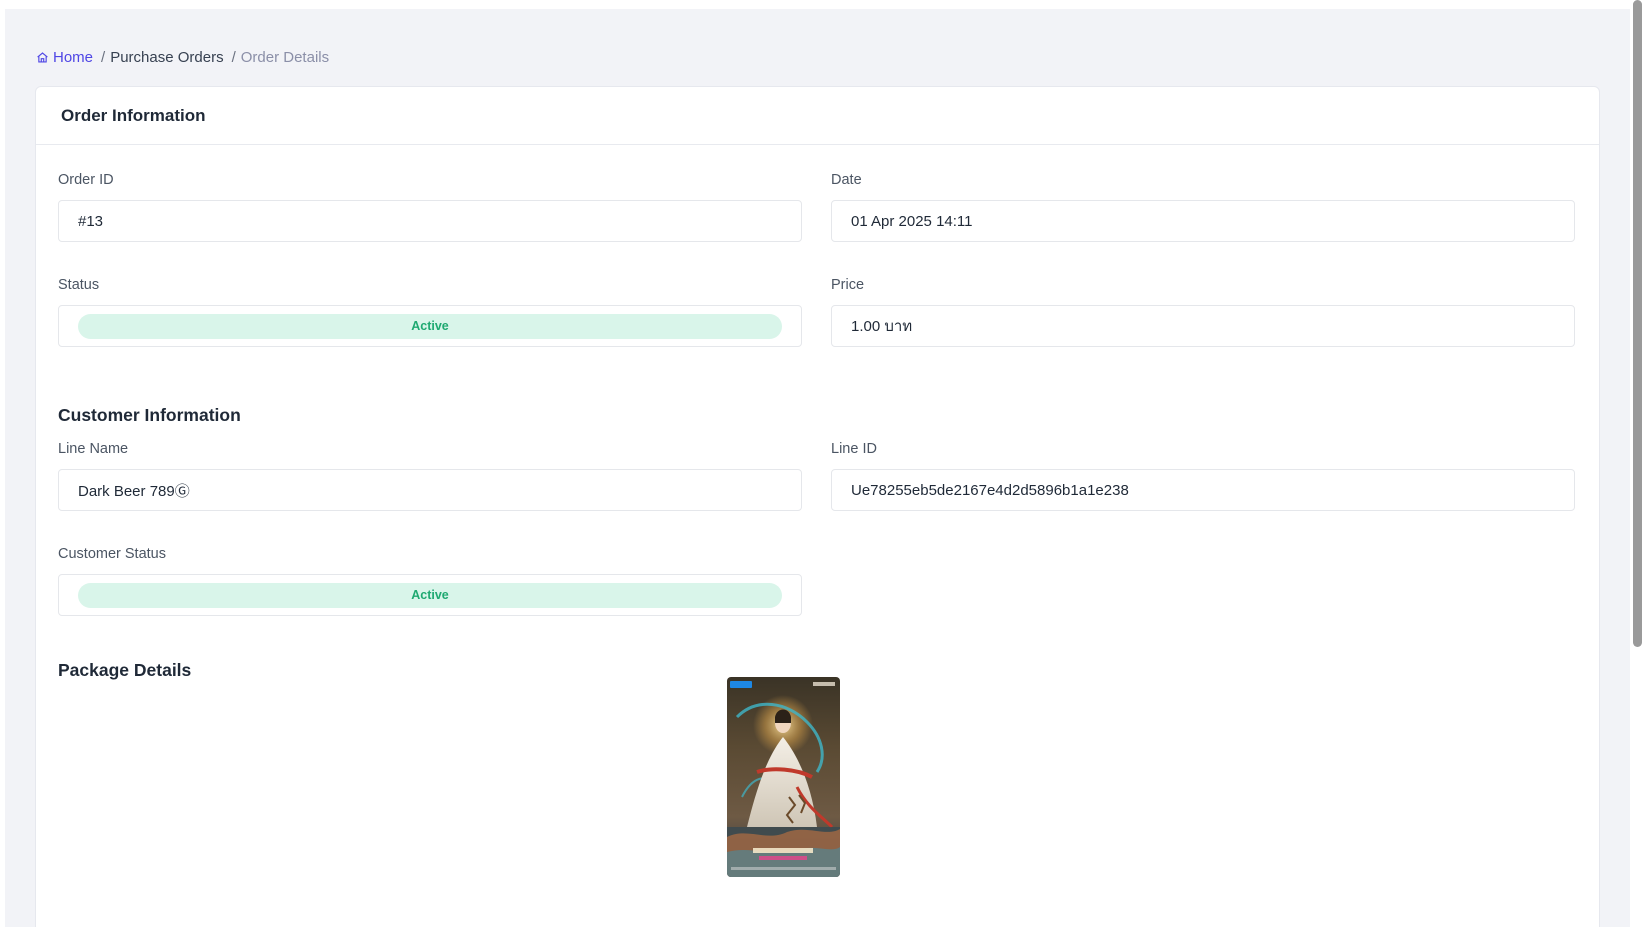  I want to click on poster-artwork, so click(783, 777).